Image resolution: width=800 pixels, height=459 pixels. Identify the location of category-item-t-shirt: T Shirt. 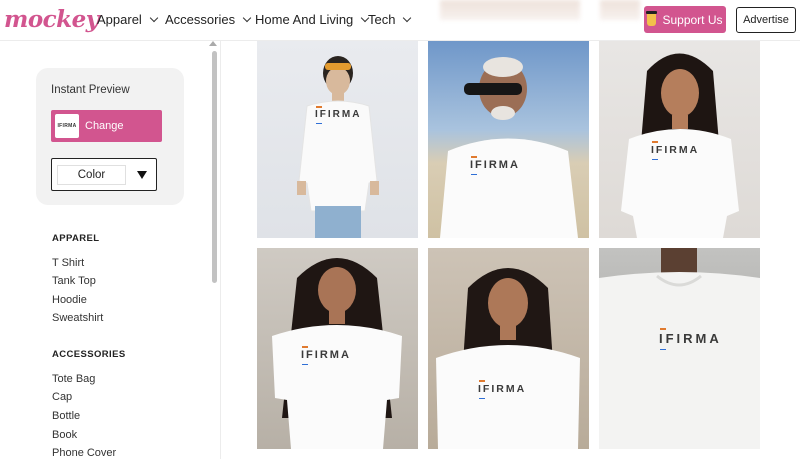
(68, 263).